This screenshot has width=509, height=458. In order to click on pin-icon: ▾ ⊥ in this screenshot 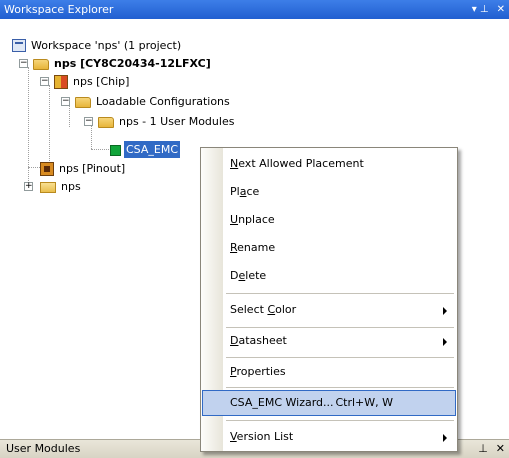, I will do `click(480, 9)`.